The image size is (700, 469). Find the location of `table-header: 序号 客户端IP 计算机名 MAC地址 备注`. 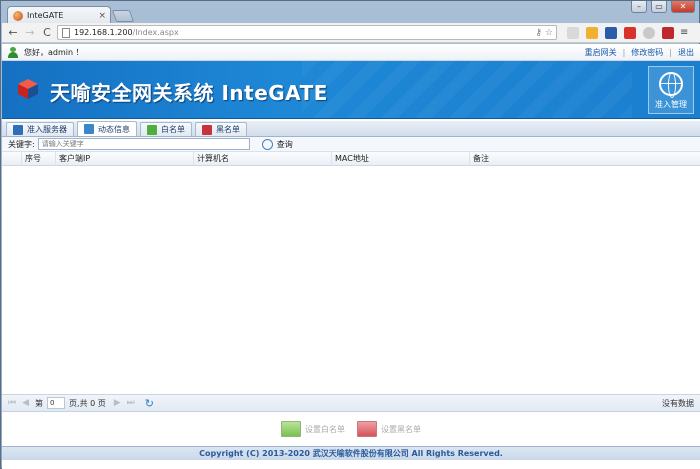

table-header: 序号 客户端IP 计算机名 MAC地址 备注 is located at coordinates (351, 159).